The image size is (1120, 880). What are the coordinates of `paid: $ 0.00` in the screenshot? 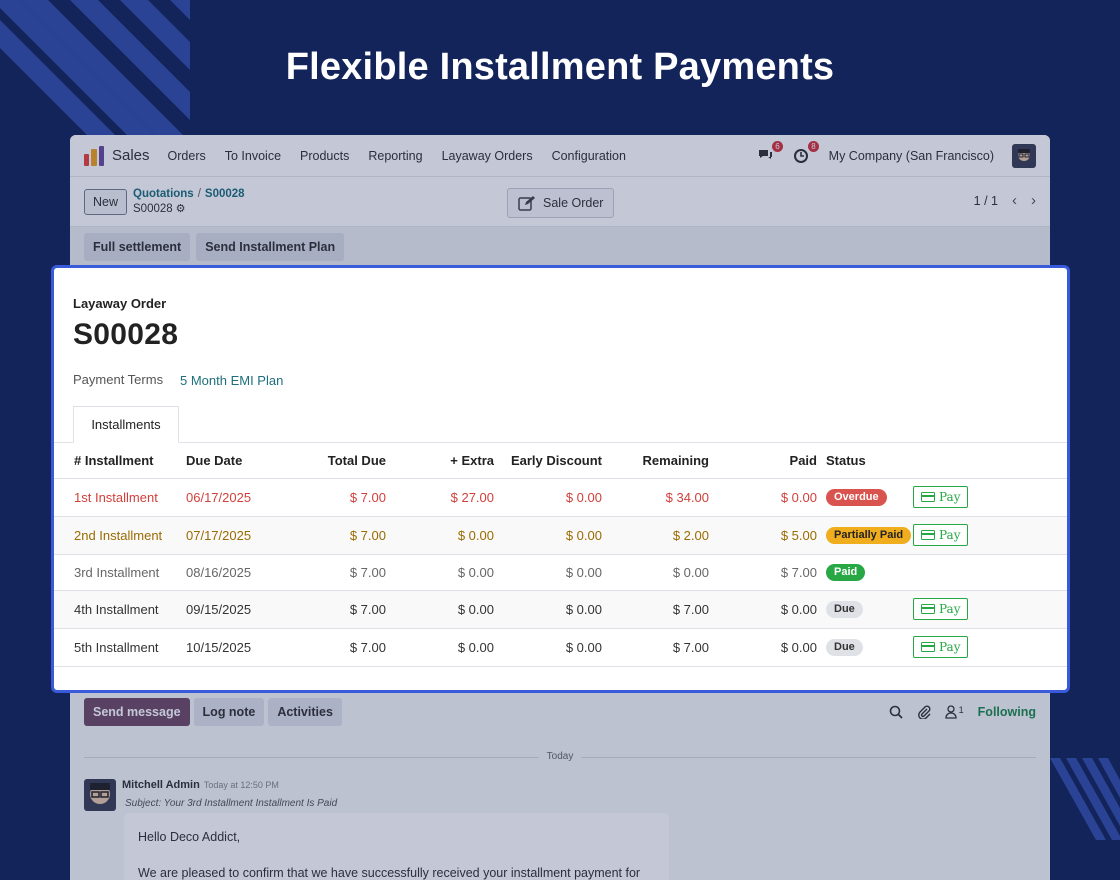 It's located at (763, 647).